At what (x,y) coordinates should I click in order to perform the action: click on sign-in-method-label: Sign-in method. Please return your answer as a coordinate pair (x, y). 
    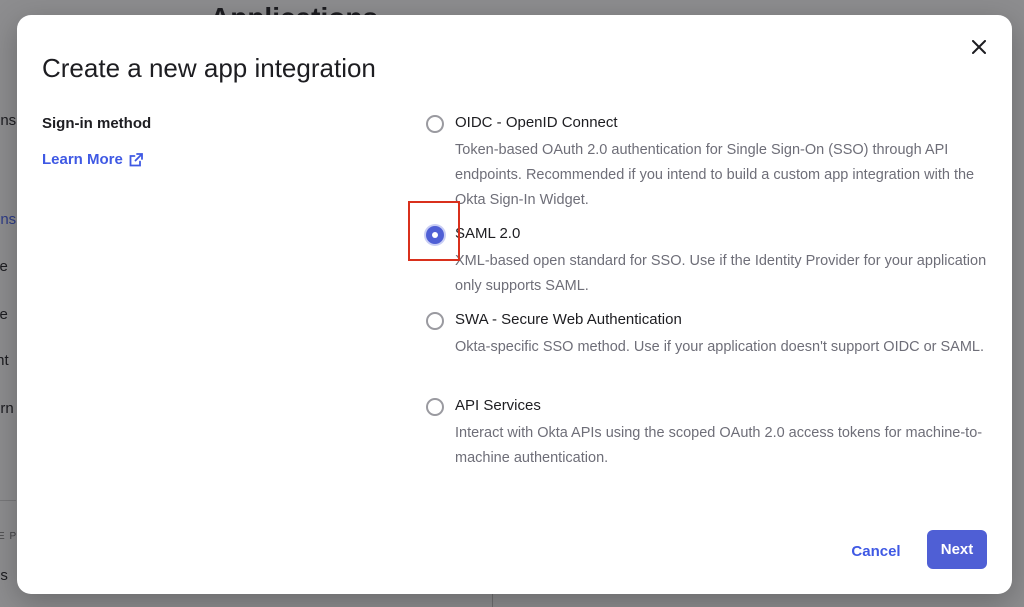
    Looking at the image, I should click on (97, 123).